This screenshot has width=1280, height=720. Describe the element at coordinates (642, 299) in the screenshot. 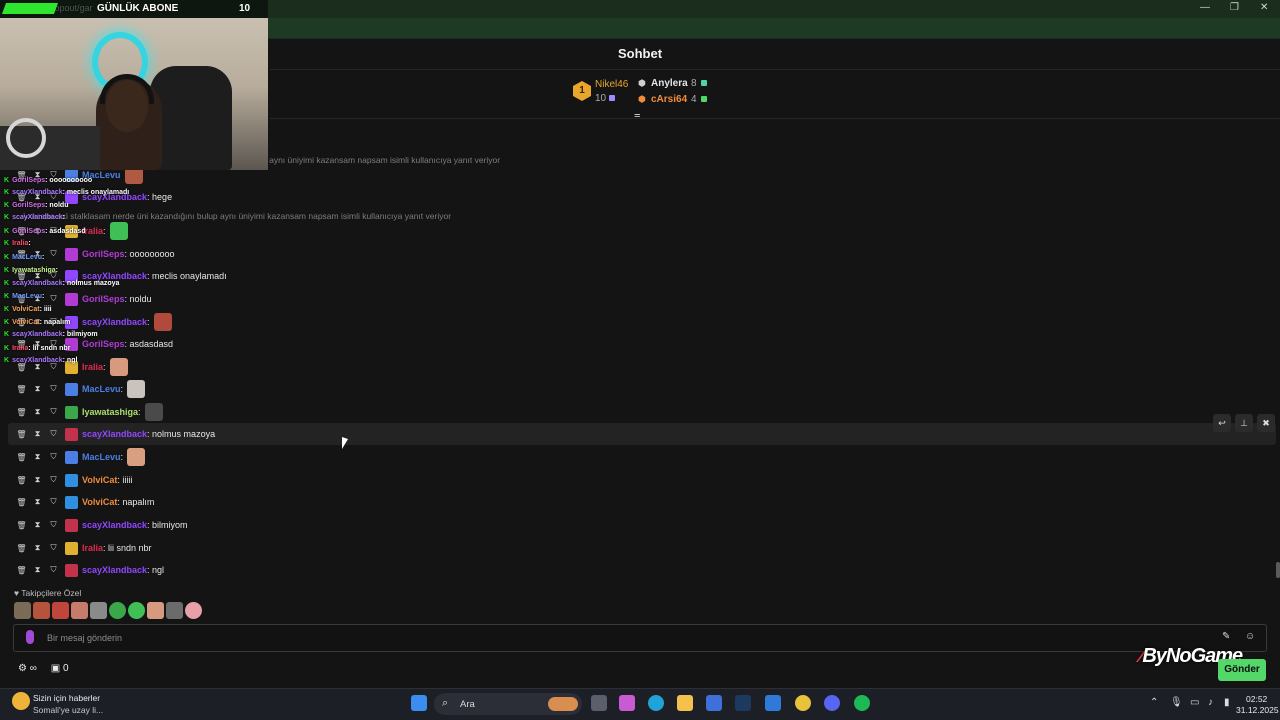

I see `chat-row: 🗑 ⧗ ⛉ GorilSeps: noldu` at that location.